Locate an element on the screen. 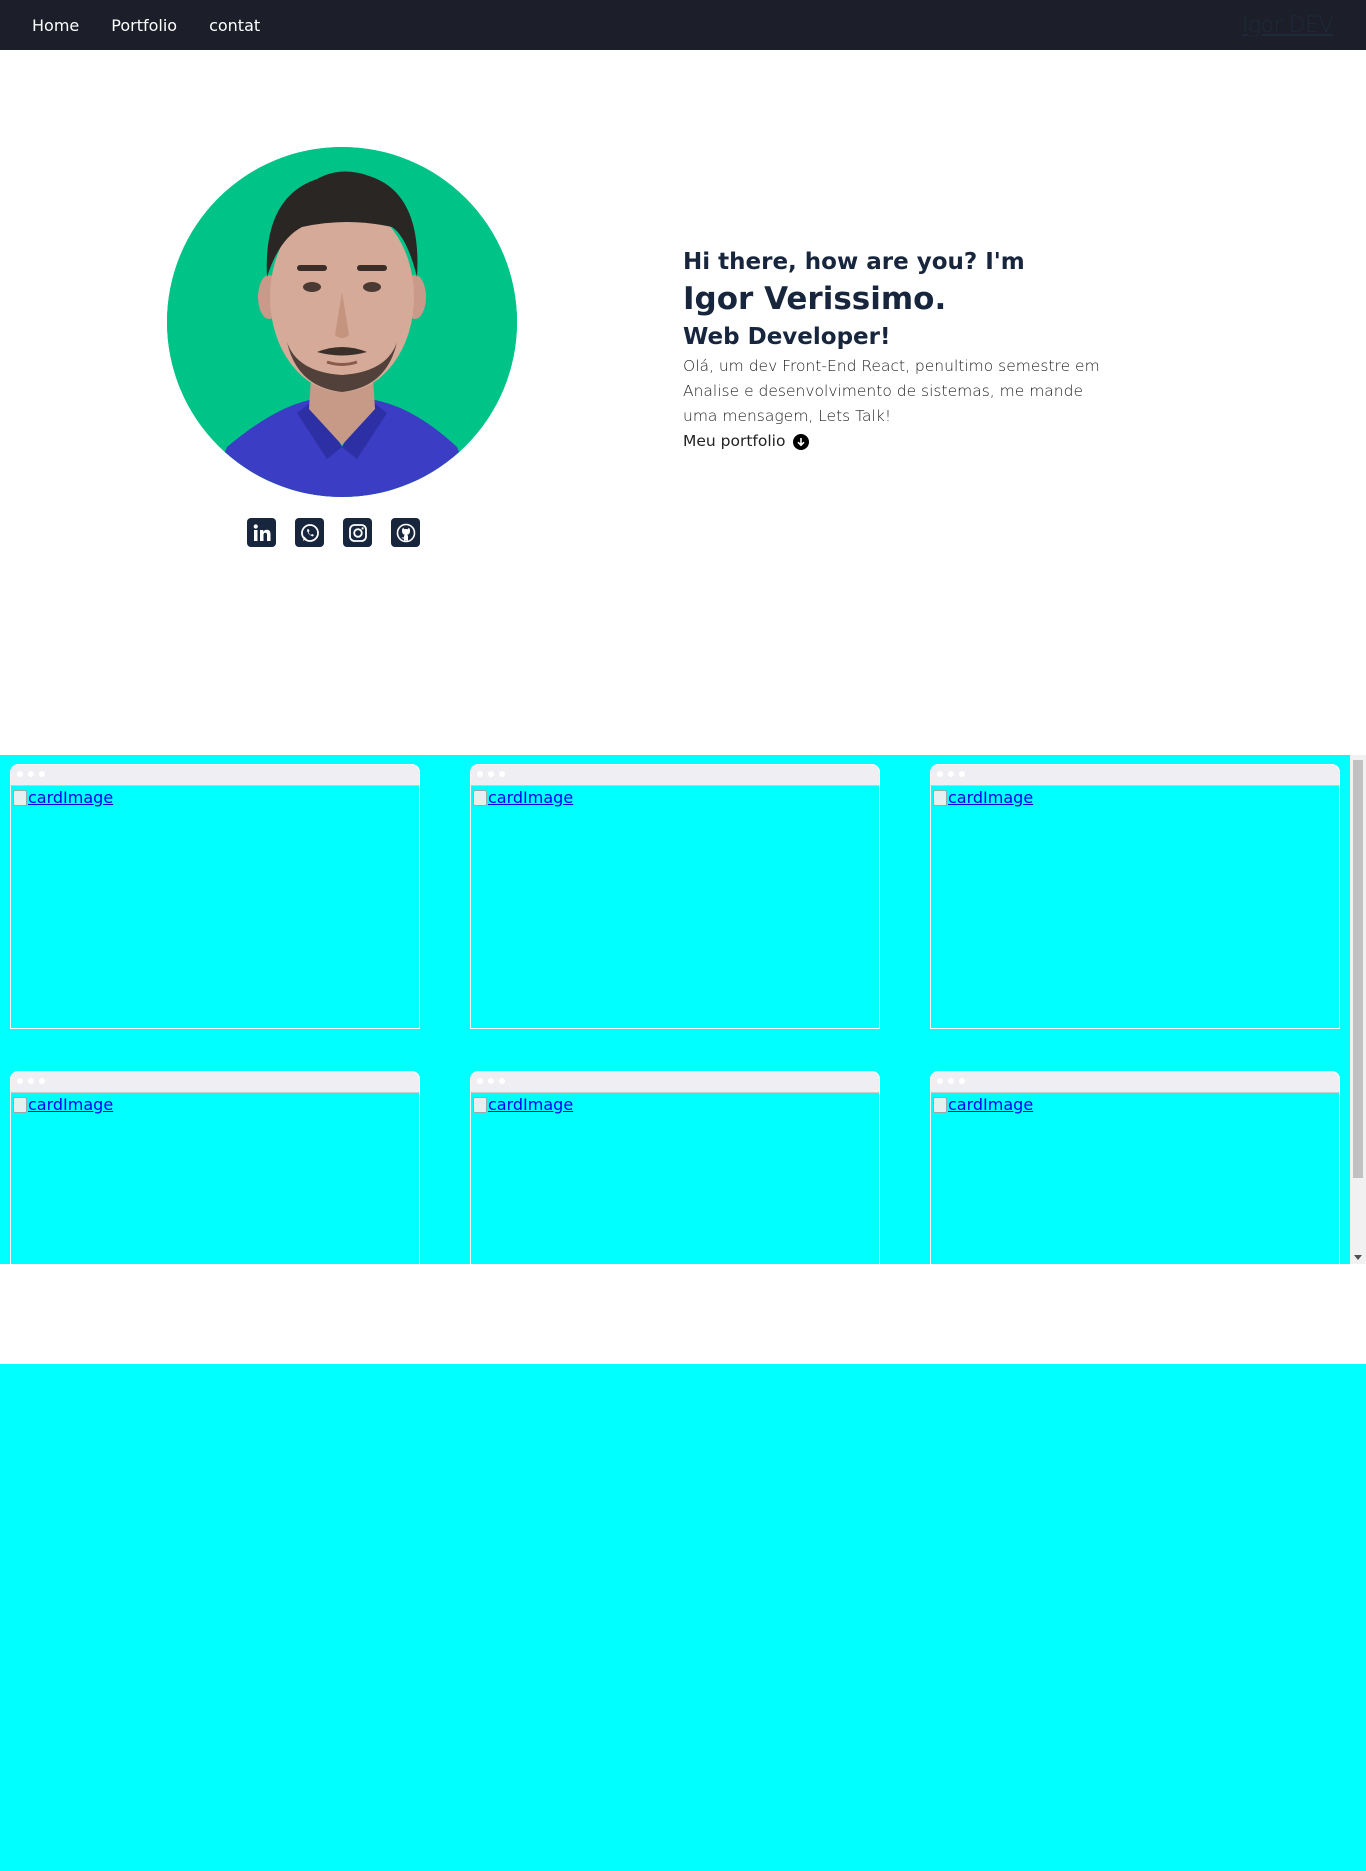  linkedin-icon is located at coordinates (261, 532).